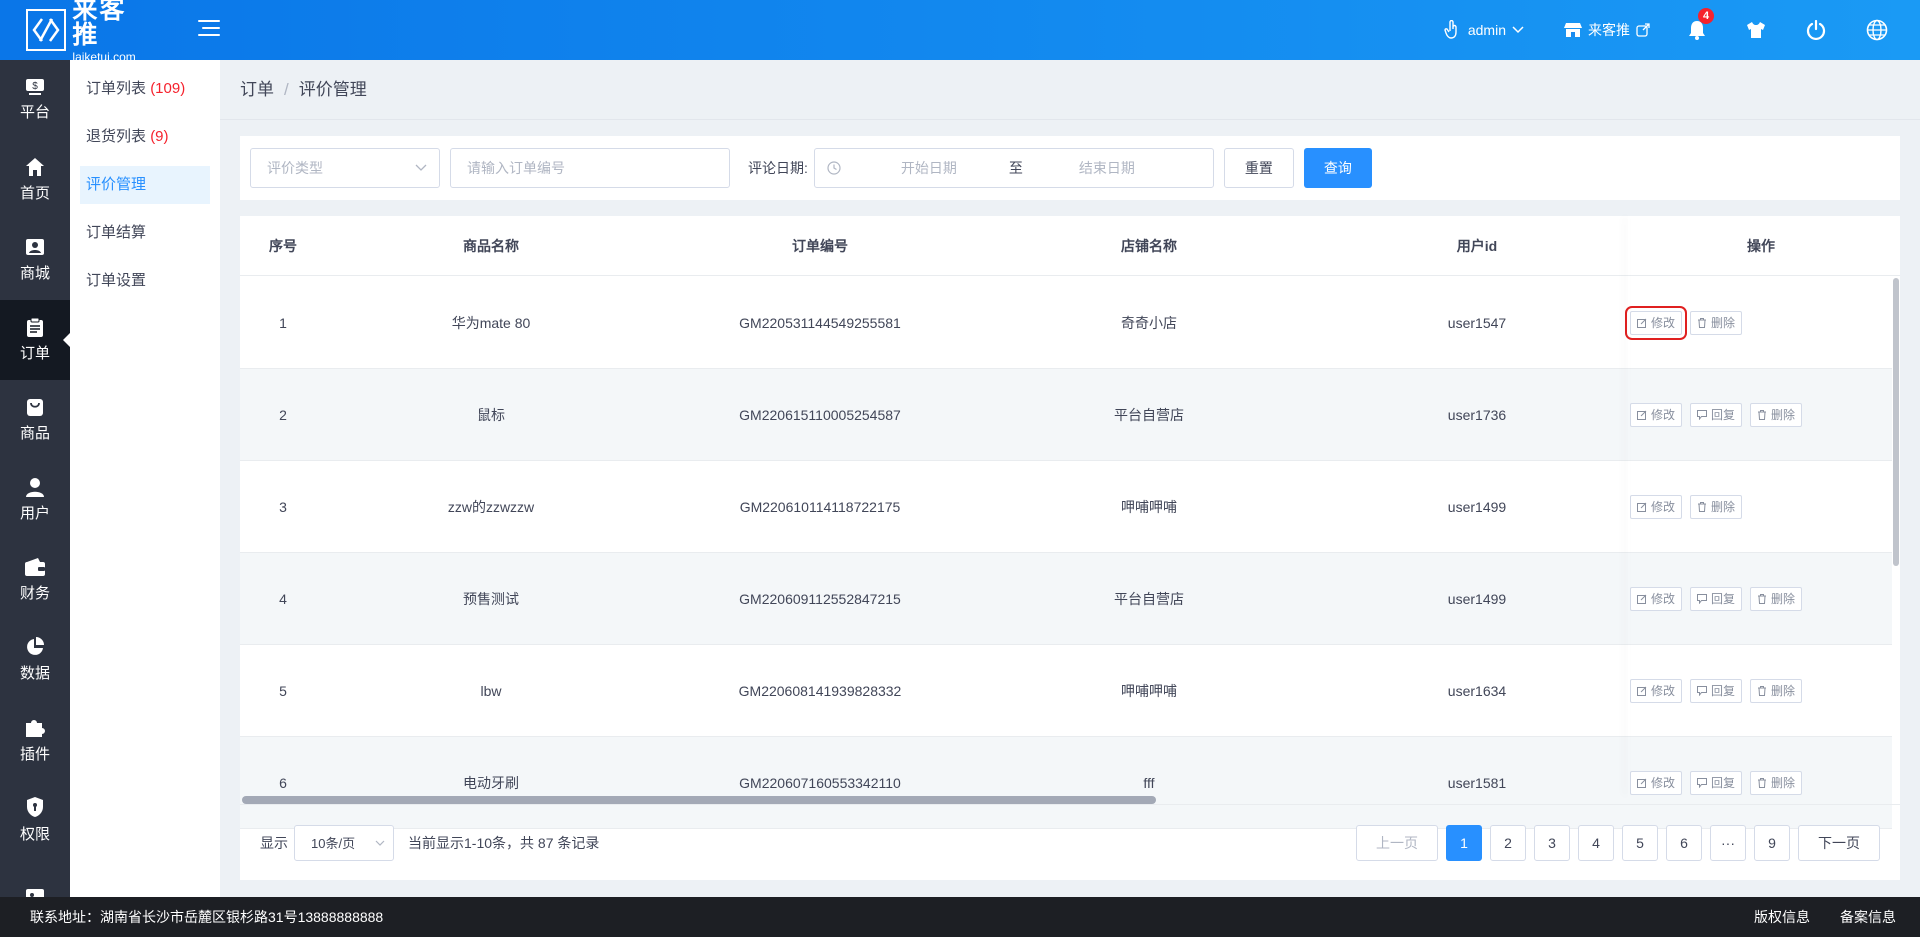 The width and height of the screenshot is (1920, 937). What do you see at coordinates (34, 593) in the screenshot?
I see `sidebar-item-label: 财务` at bounding box center [34, 593].